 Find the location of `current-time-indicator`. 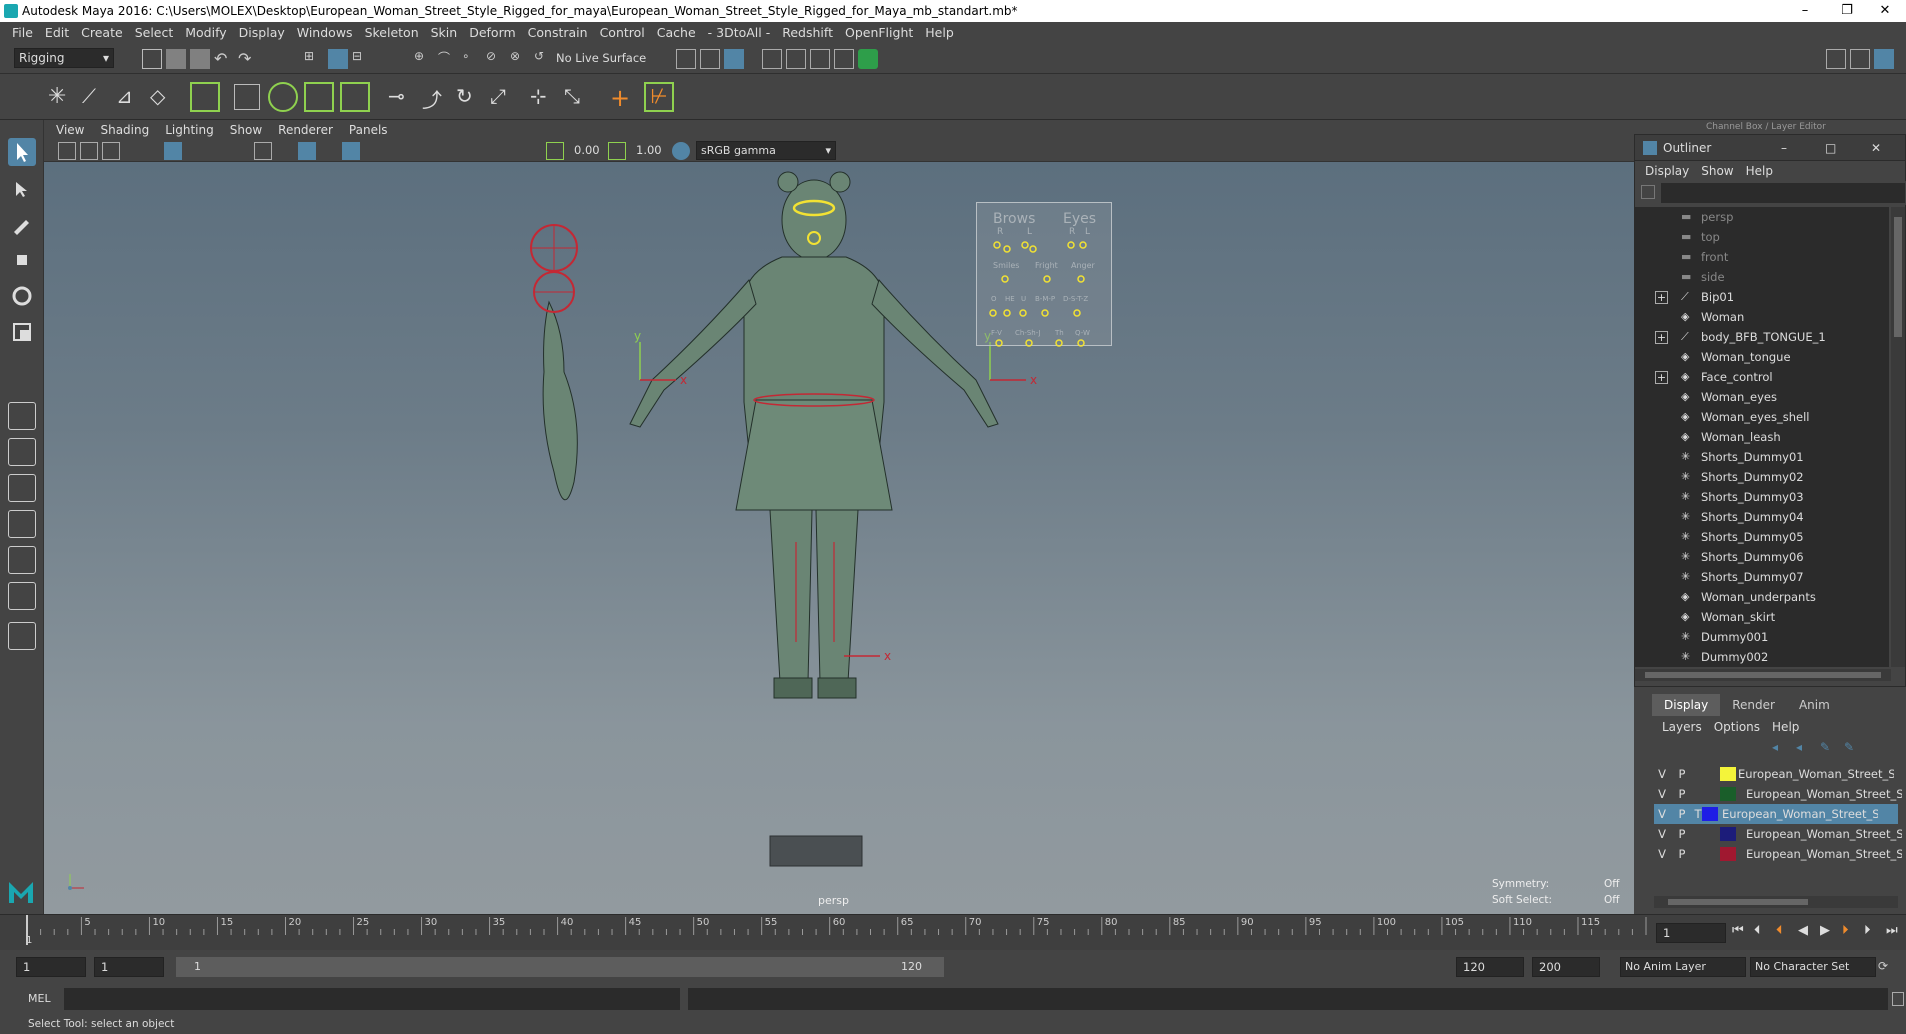

current-time-indicator is located at coordinates (27, 930).